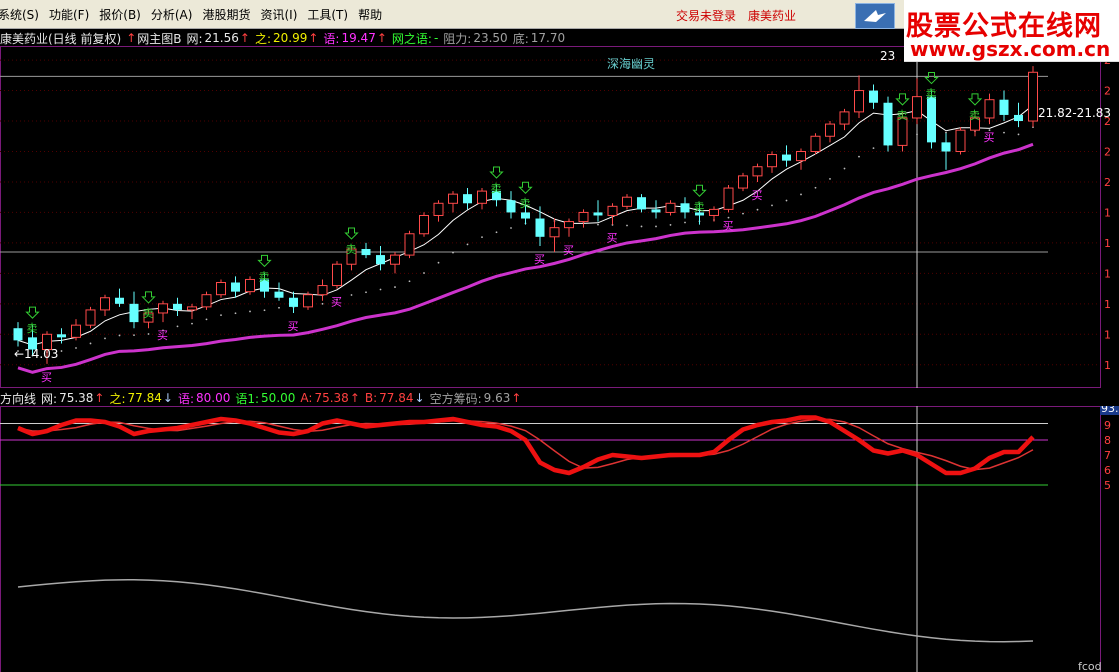  Describe the element at coordinates (278, 398) in the screenshot. I see `sub-yu1-value: 50.00` at that location.